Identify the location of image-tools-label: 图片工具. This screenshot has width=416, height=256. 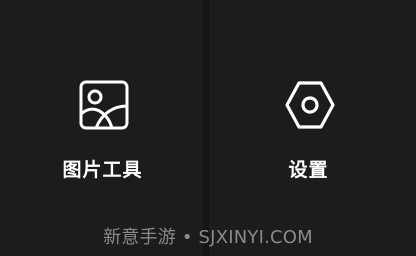
(102, 170).